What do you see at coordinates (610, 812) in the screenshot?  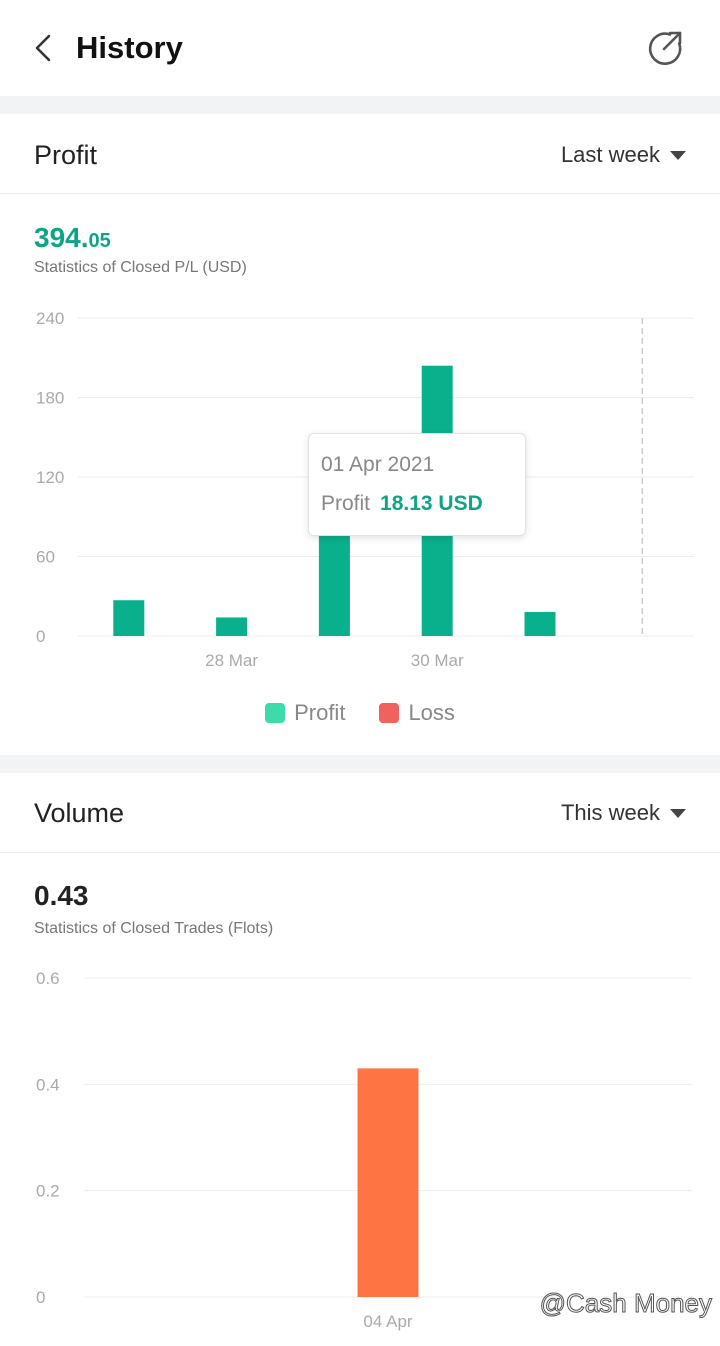 I see `volume-period-label: This week` at bounding box center [610, 812].